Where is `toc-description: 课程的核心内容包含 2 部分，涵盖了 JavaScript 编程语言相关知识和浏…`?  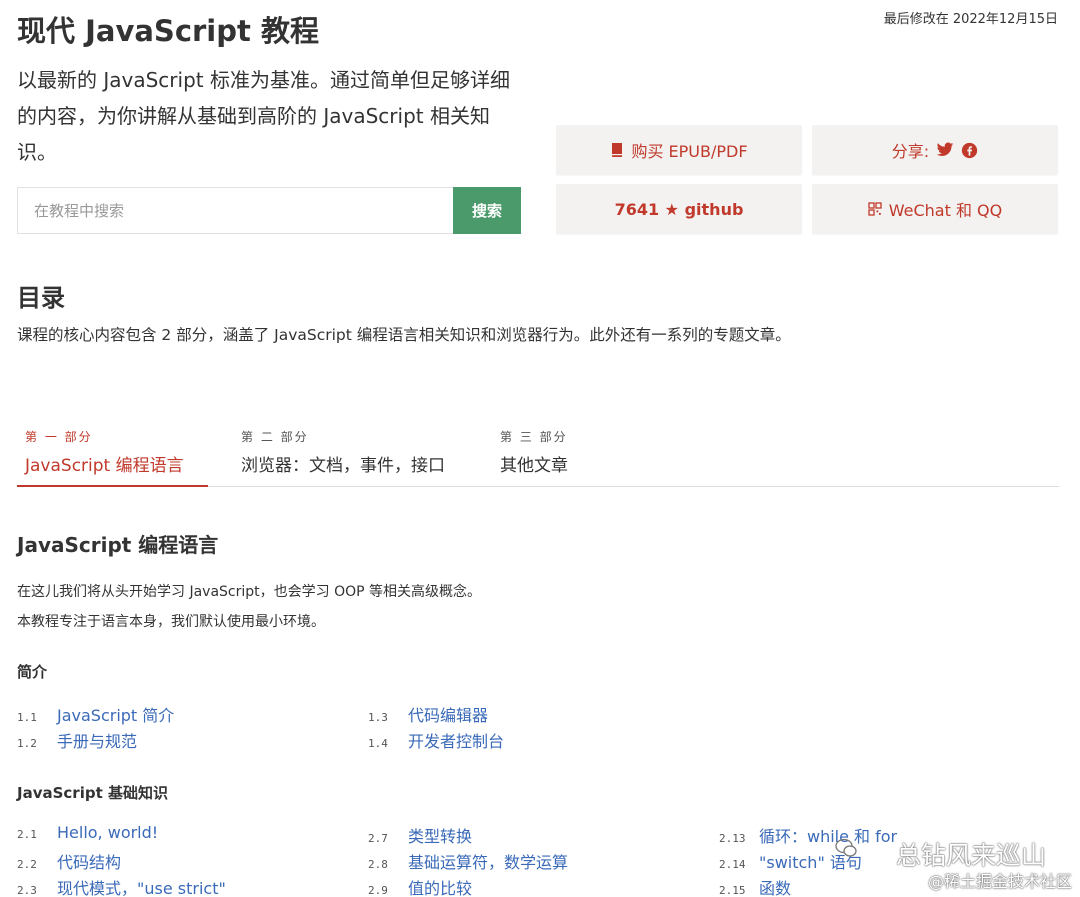 toc-description: 课程的核心内容包含 2 部分，涵盖了 JavaScript 编程语言相关知识和浏… is located at coordinates (404, 335).